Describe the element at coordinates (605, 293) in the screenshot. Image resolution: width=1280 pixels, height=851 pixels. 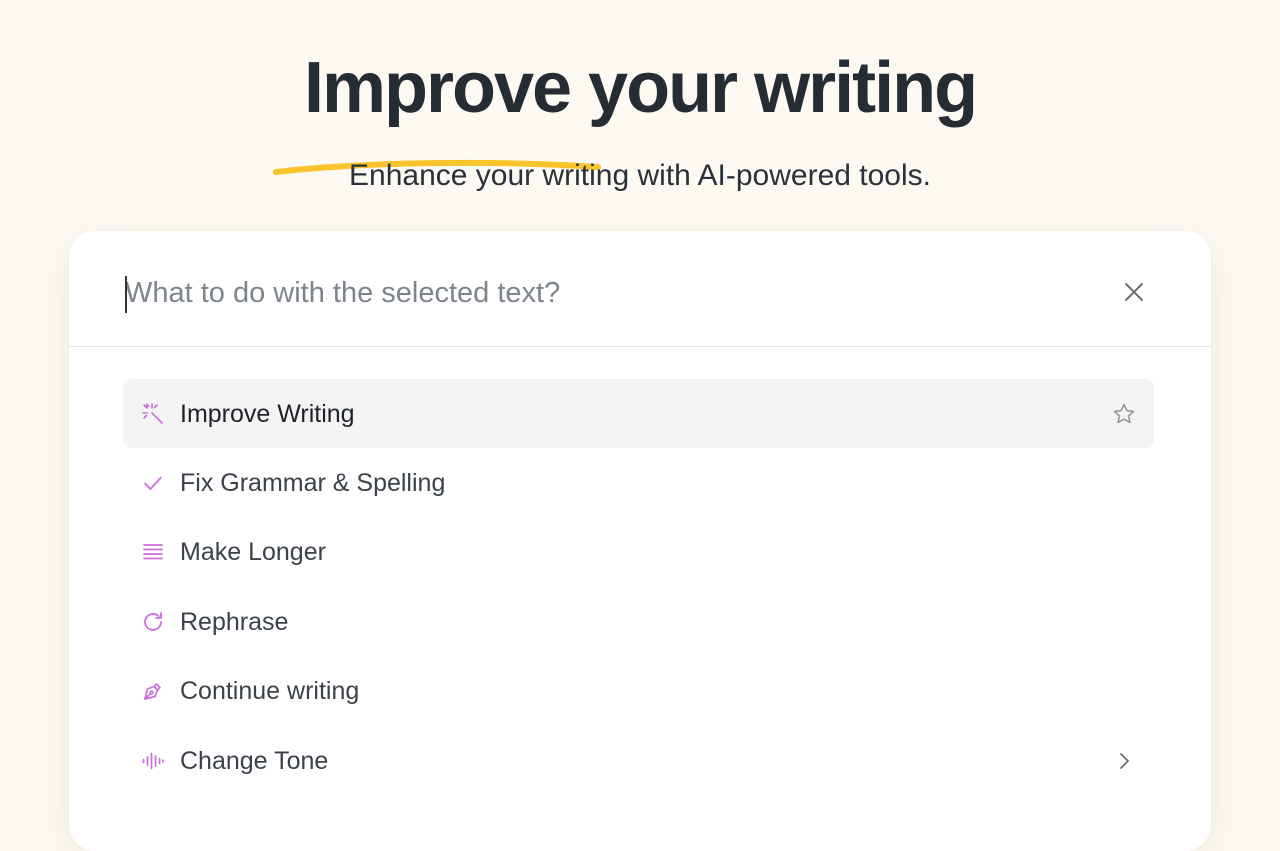
I see `command-search-input` at that location.